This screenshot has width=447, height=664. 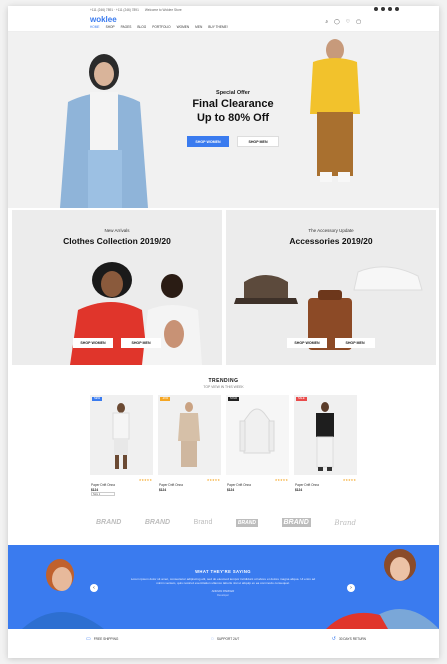 I want to click on product-image: NEW, so click(x=121, y=435).